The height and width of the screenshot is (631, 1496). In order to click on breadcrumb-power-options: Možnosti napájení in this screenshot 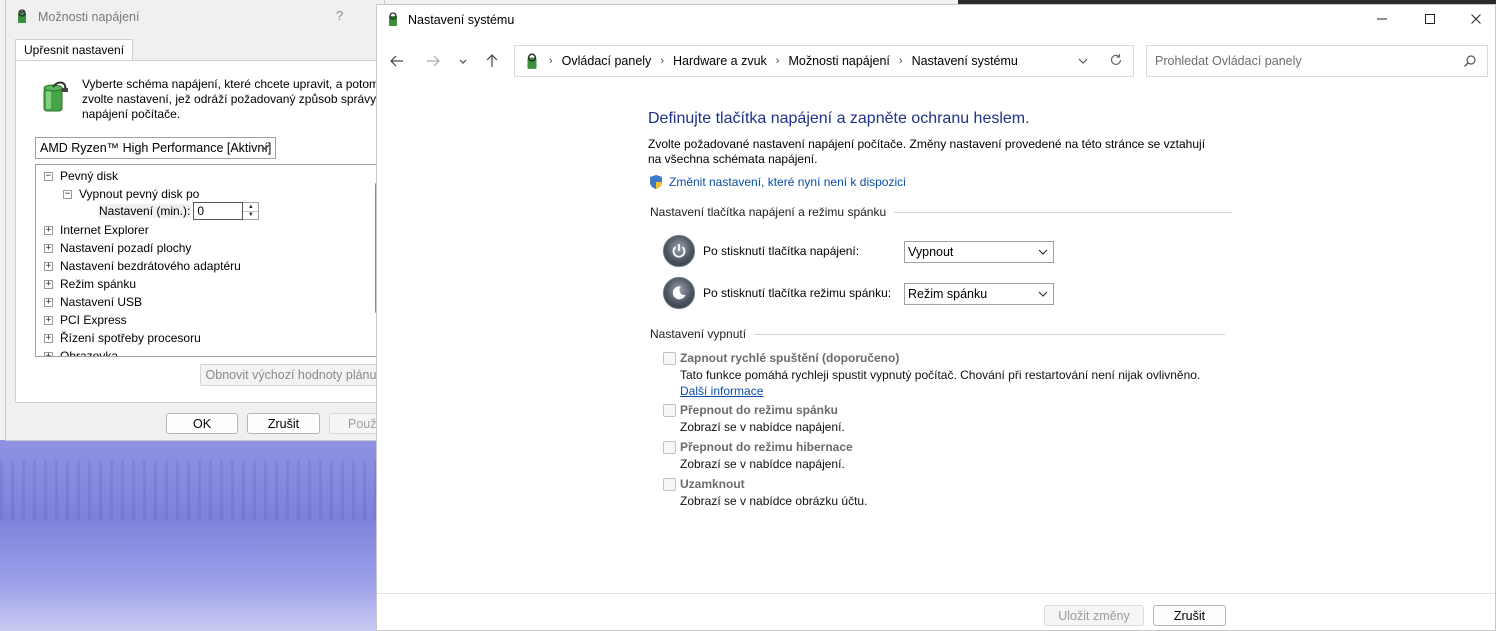, I will do `click(838, 61)`.